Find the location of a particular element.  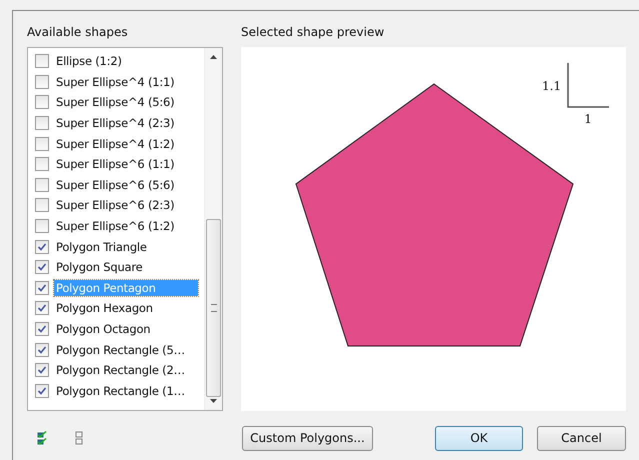

scroll-down-icon is located at coordinates (213, 401).